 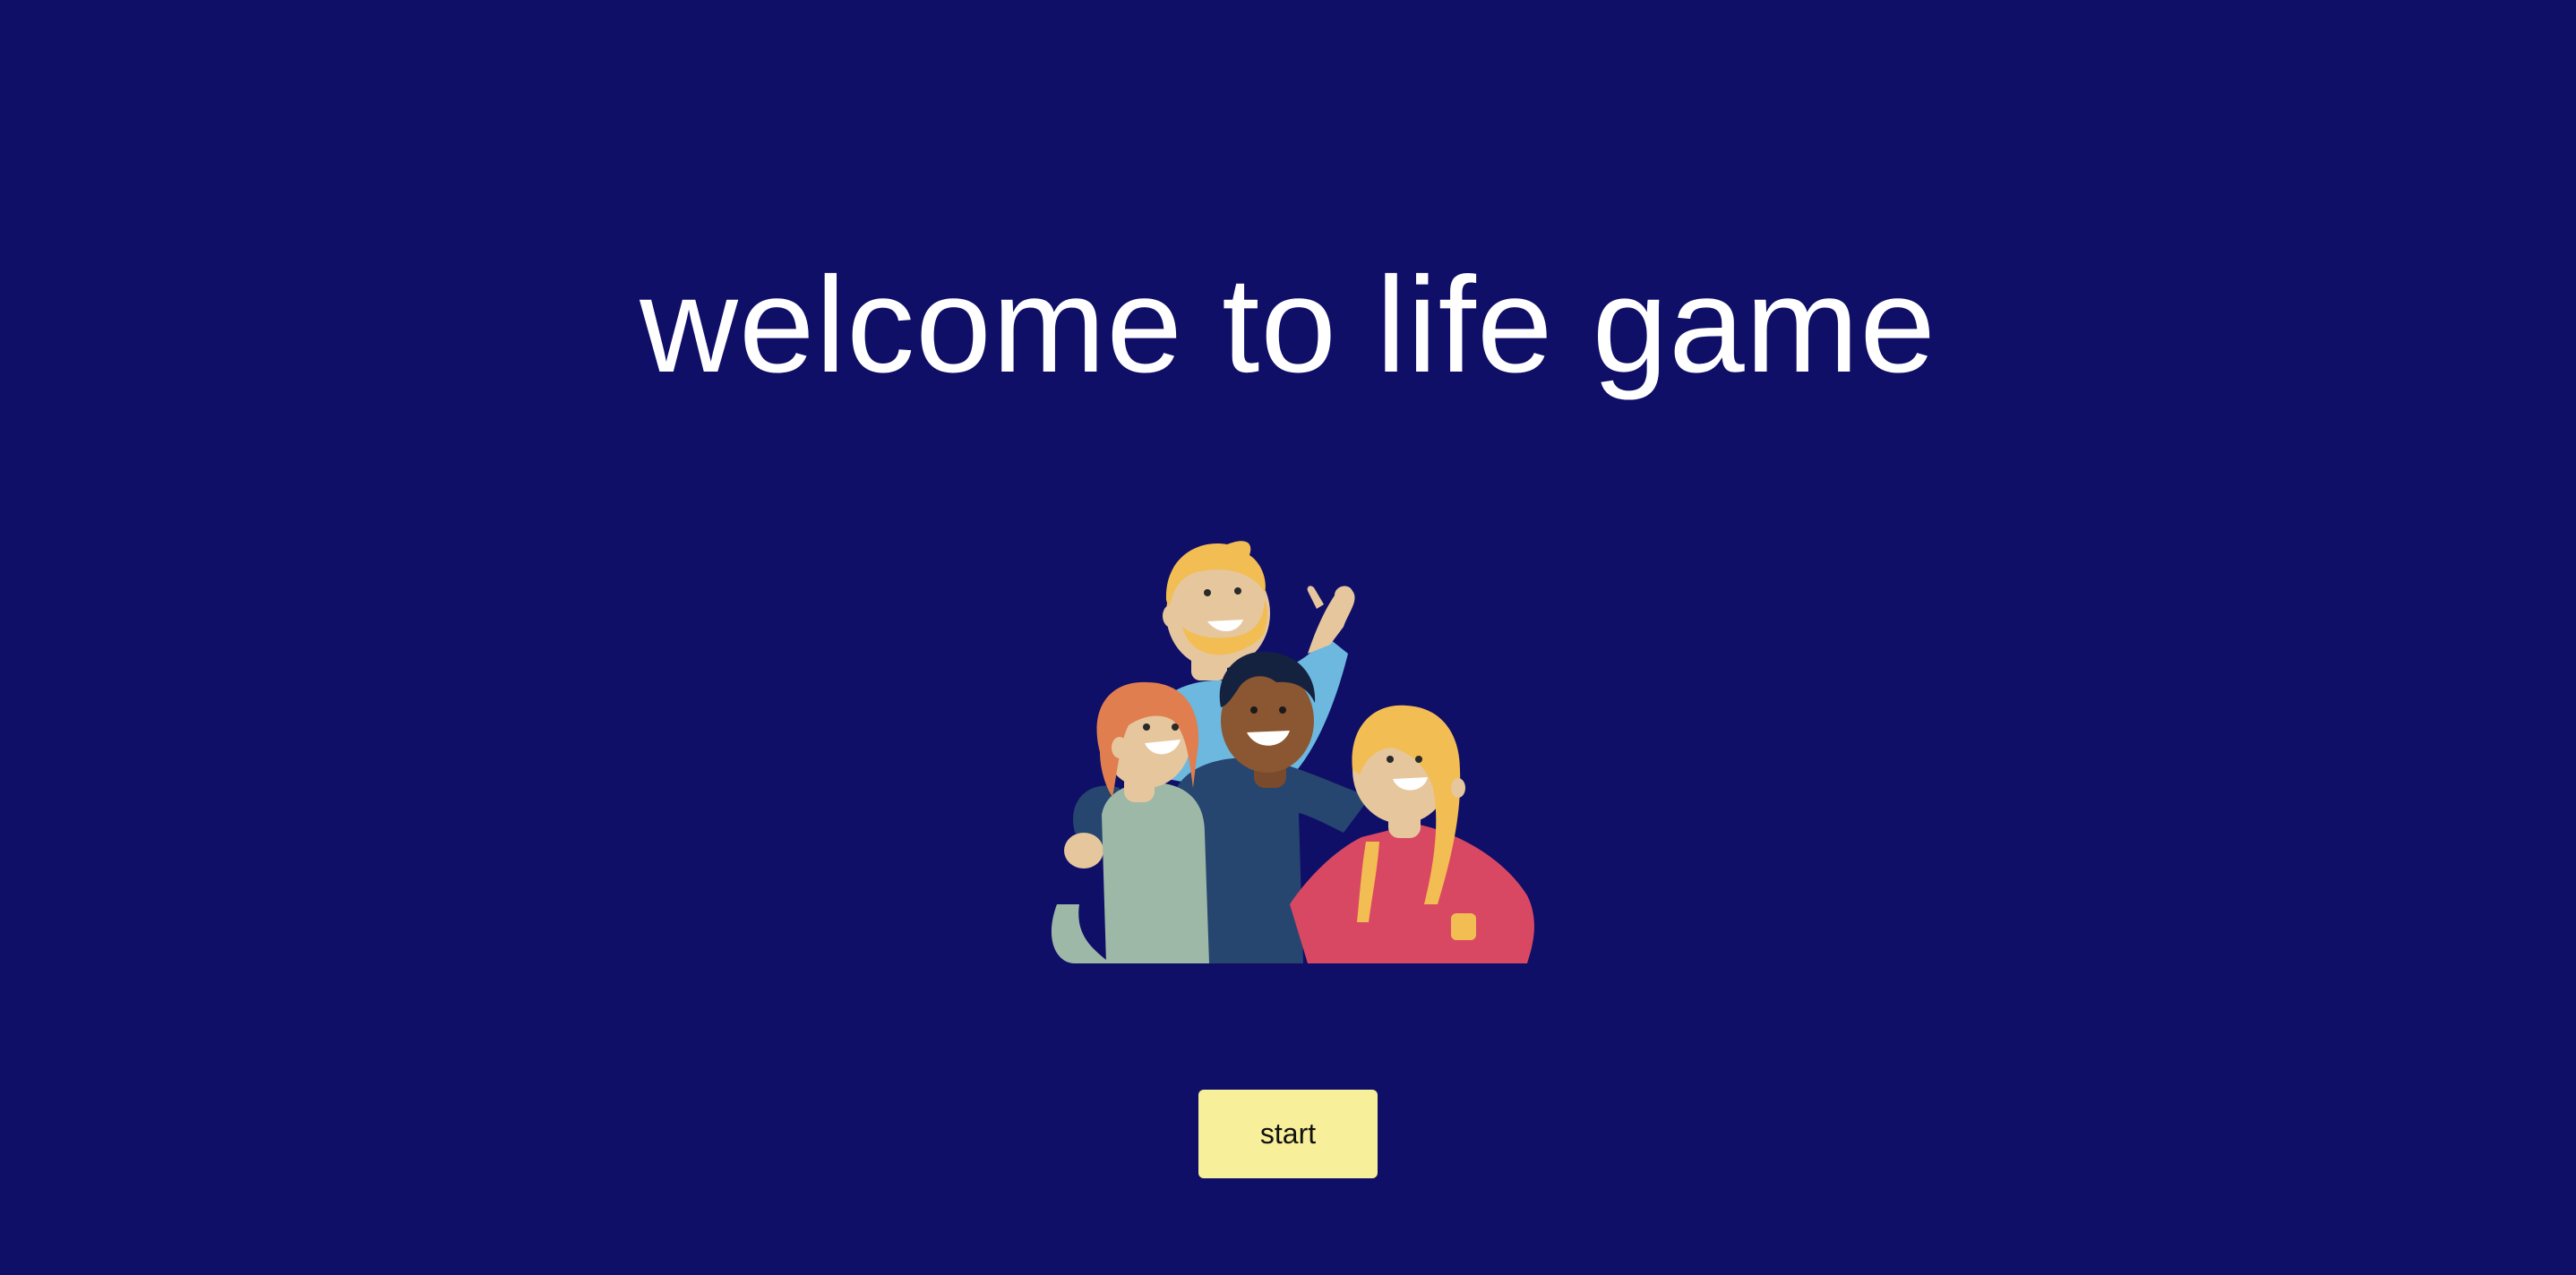 What do you see at coordinates (1412, 834) in the screenshot?
I see `person-right-figure` at bounding box center [1412, 834].